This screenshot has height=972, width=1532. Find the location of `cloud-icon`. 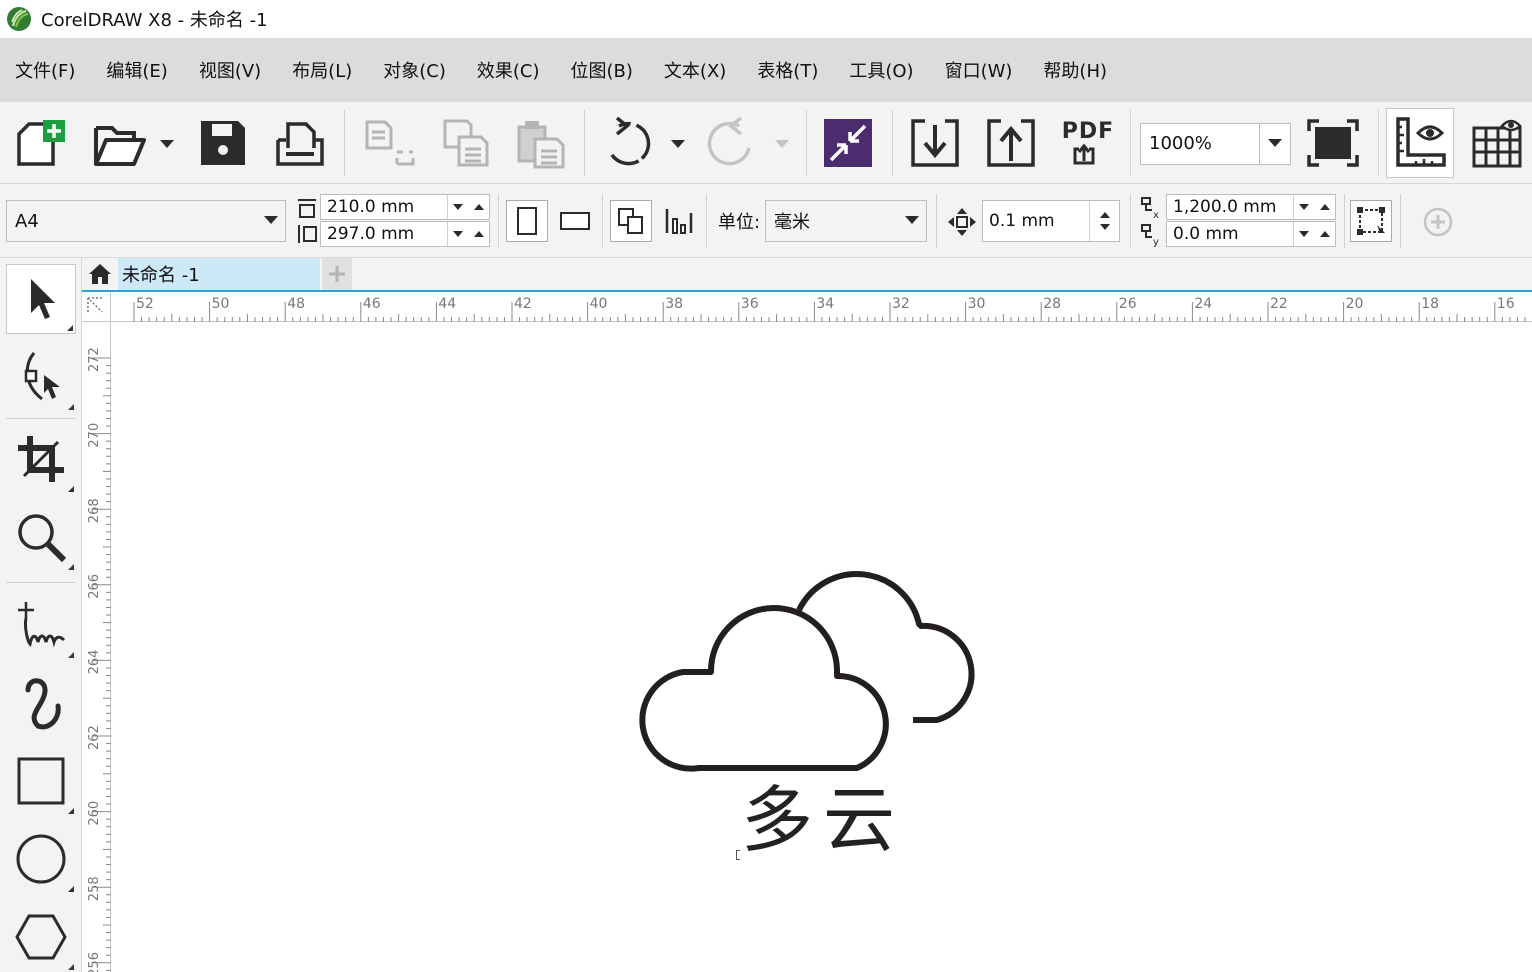

cloud-icon is located at coordinates (819, 668).